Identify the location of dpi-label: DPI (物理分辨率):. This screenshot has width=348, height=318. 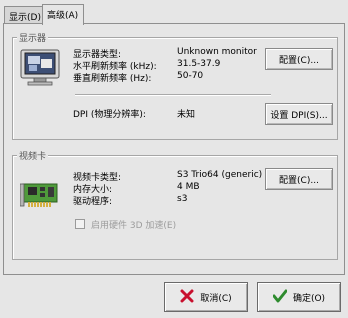
(109, 115).